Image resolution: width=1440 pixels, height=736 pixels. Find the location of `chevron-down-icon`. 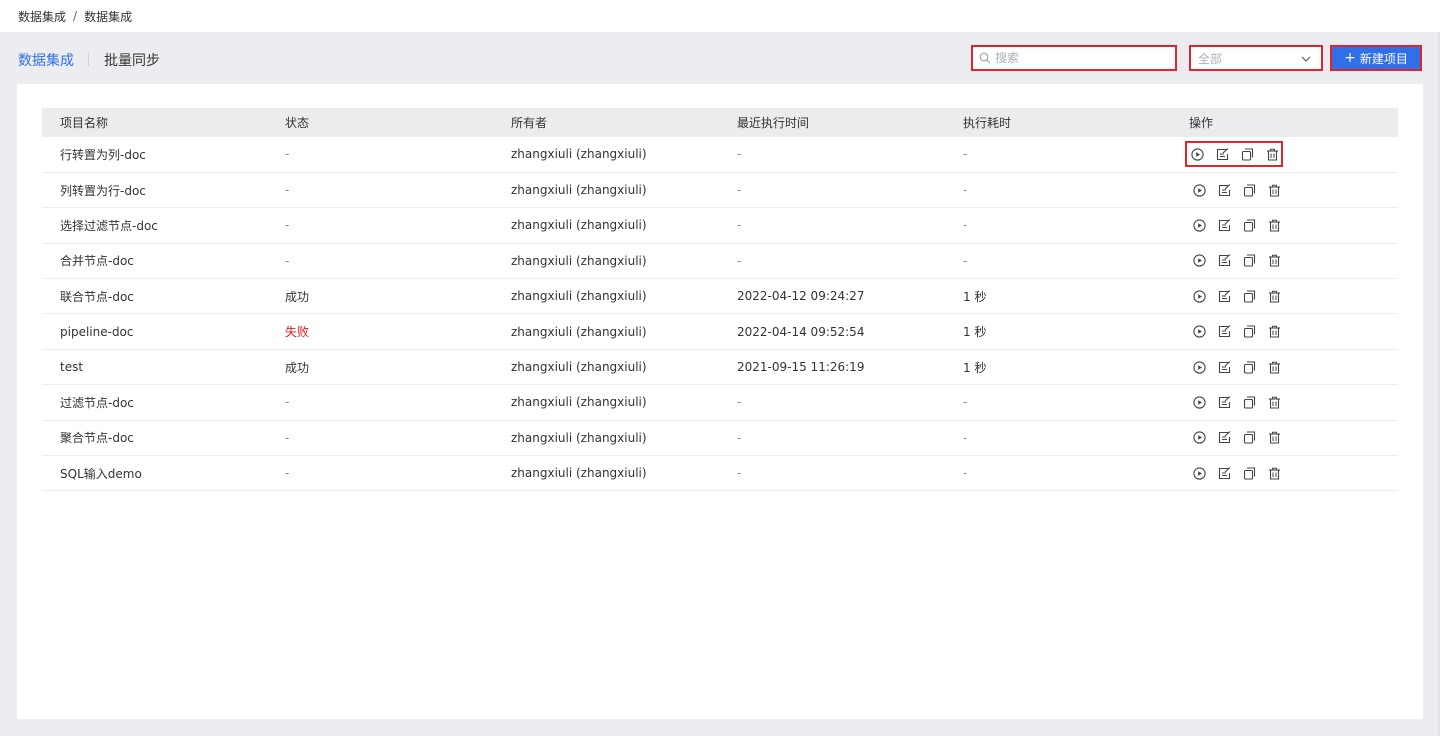

chevron-down-icon is located at coordinates (1306, 58).